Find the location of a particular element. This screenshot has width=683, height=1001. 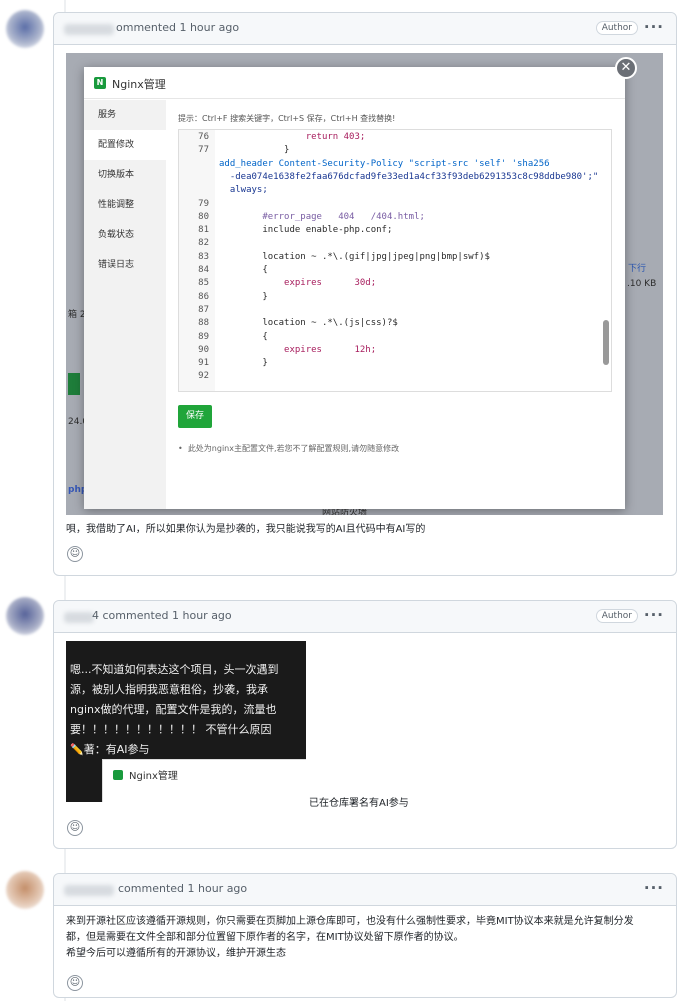

bg-text: 下行 is located at coordinates (637, 269).